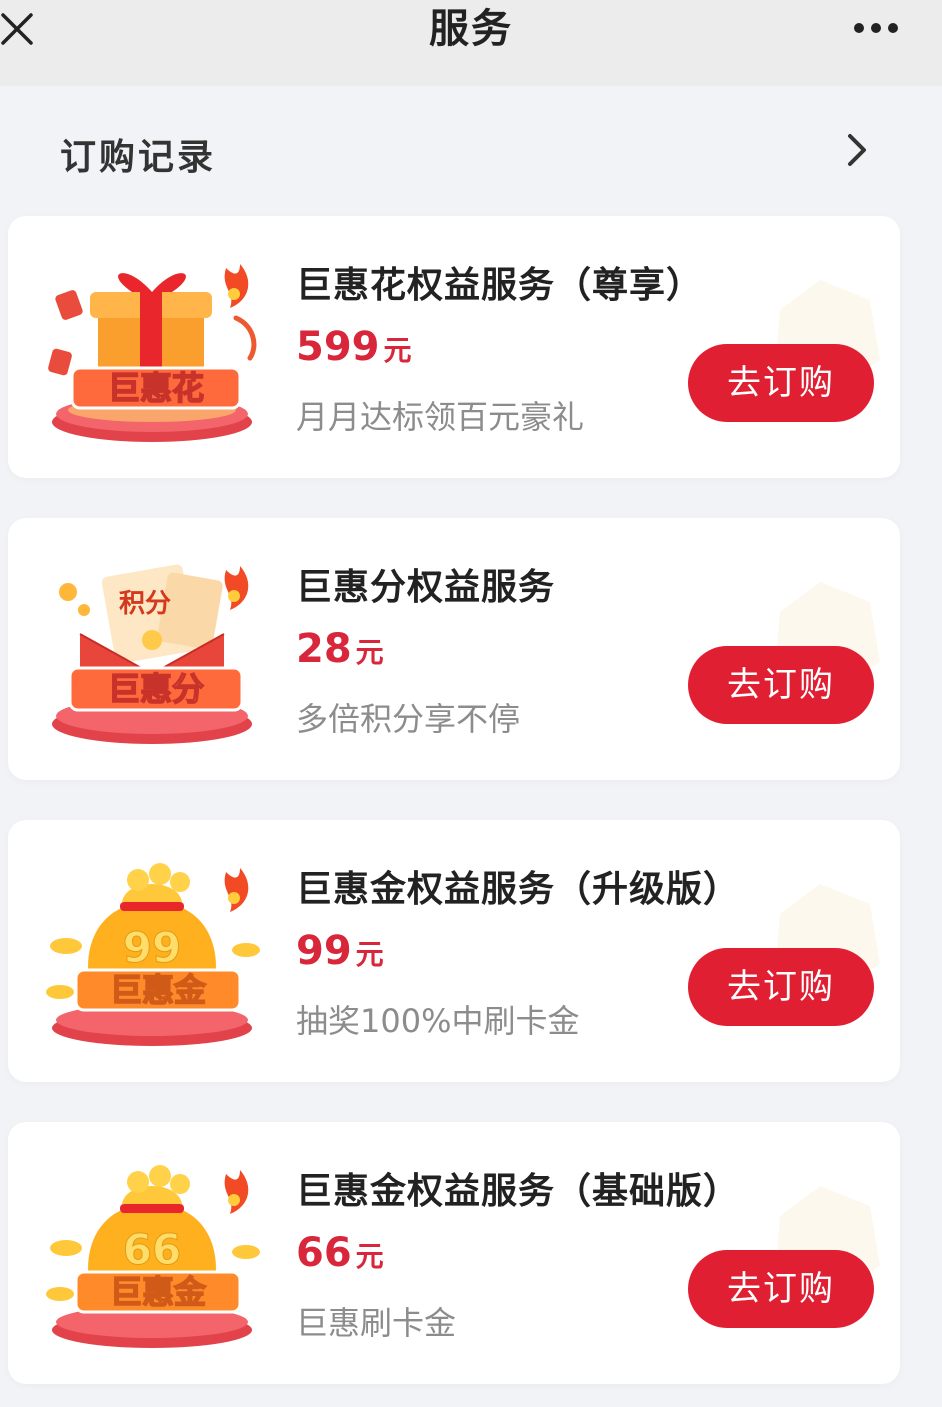 This screenshot has width=942, height=1407. What do you see at coordinates (324, 1253) in the screenshot?
I see `price-value: 66` at bounding box center [324, 1253].